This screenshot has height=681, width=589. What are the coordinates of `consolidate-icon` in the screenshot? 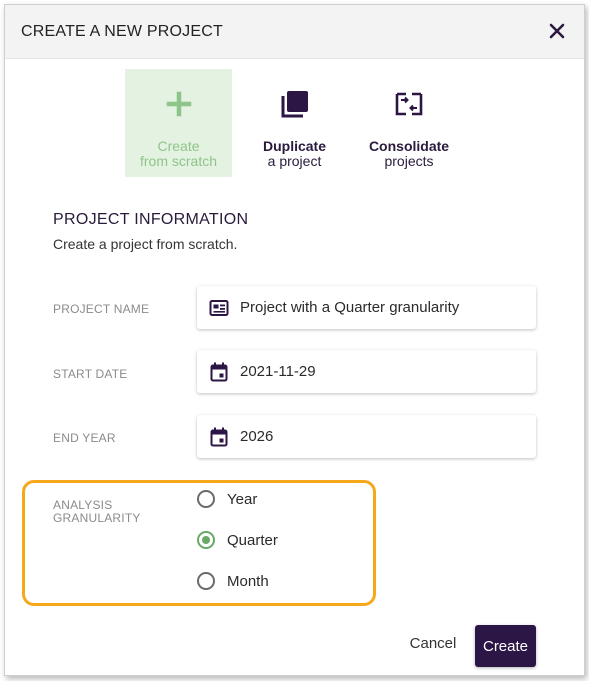 It's located at (409, 104).